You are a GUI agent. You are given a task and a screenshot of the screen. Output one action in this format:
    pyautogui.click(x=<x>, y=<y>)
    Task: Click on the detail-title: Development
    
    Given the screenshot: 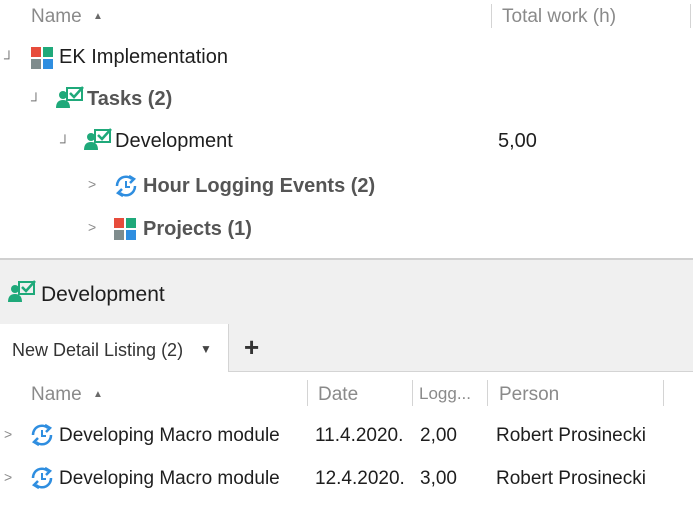 What is the action you would take?
    pyautogui.click(x=103, y=294)
    